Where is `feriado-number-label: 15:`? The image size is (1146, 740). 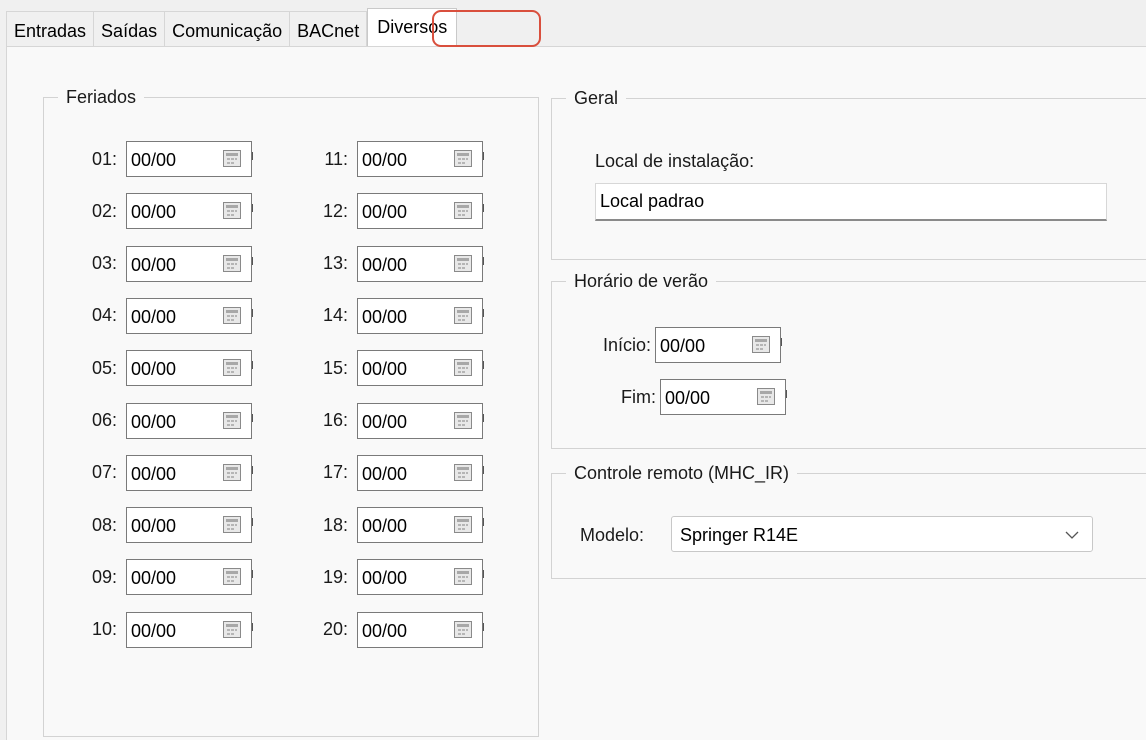 feriado-number-label: 15: is located at coordinates (335, 367).